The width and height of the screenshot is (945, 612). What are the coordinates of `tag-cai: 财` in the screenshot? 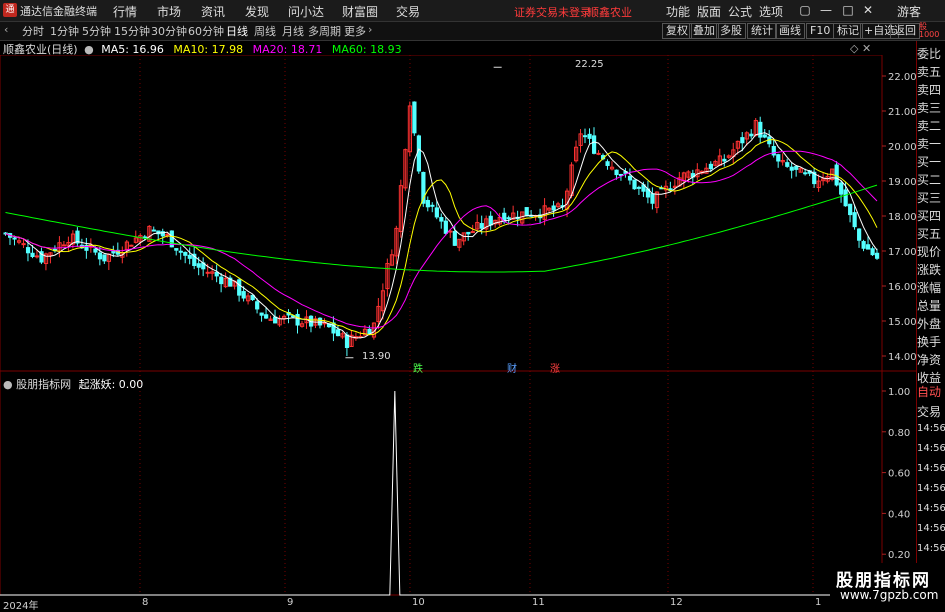 It's located at (512, 369).